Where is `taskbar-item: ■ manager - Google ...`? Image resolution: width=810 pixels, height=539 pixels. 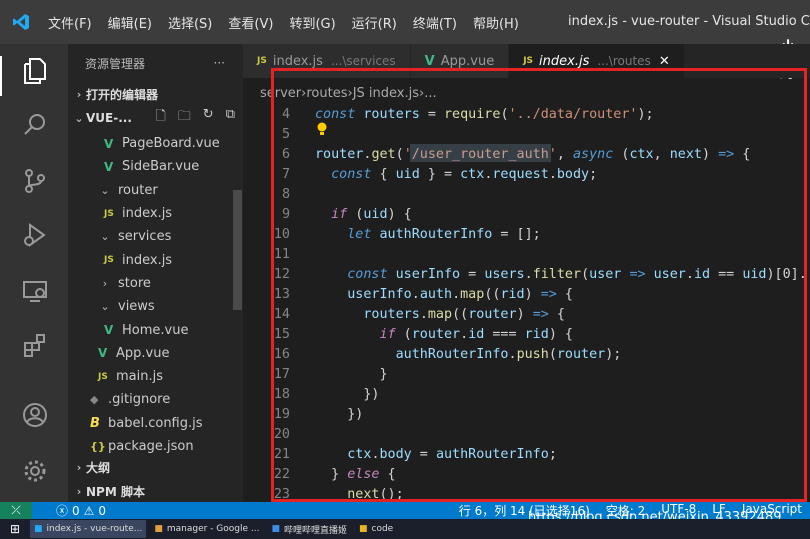 taskbar-item: ■ manager - Google ... is located at coordinates (206, 529).